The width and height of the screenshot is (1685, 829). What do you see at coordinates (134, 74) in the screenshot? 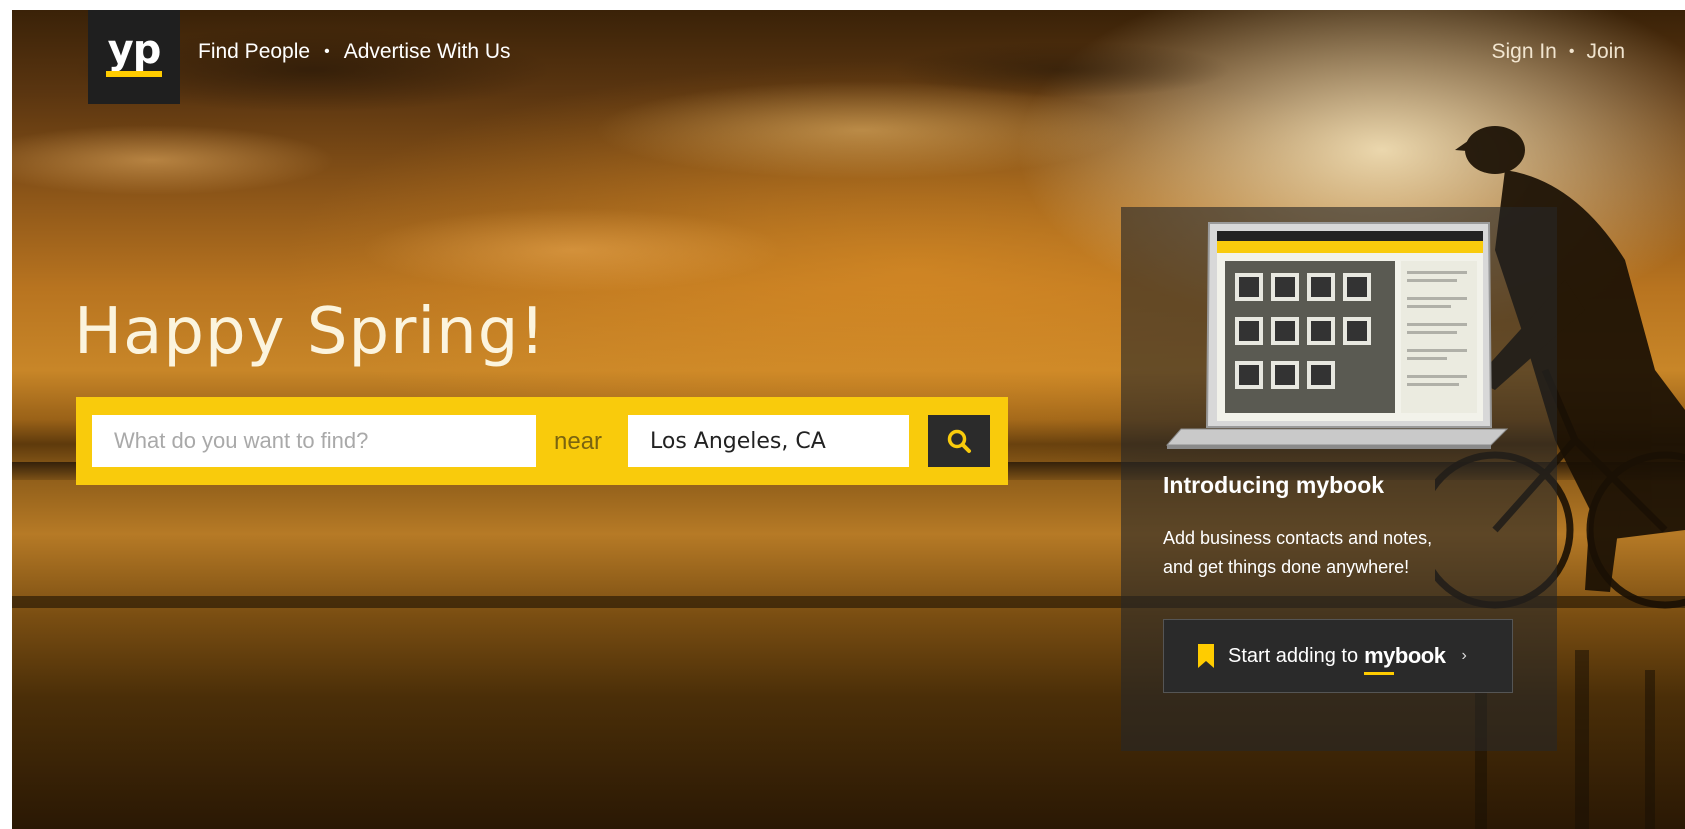
I see `logo-underline` at bounding box center [134, 74].